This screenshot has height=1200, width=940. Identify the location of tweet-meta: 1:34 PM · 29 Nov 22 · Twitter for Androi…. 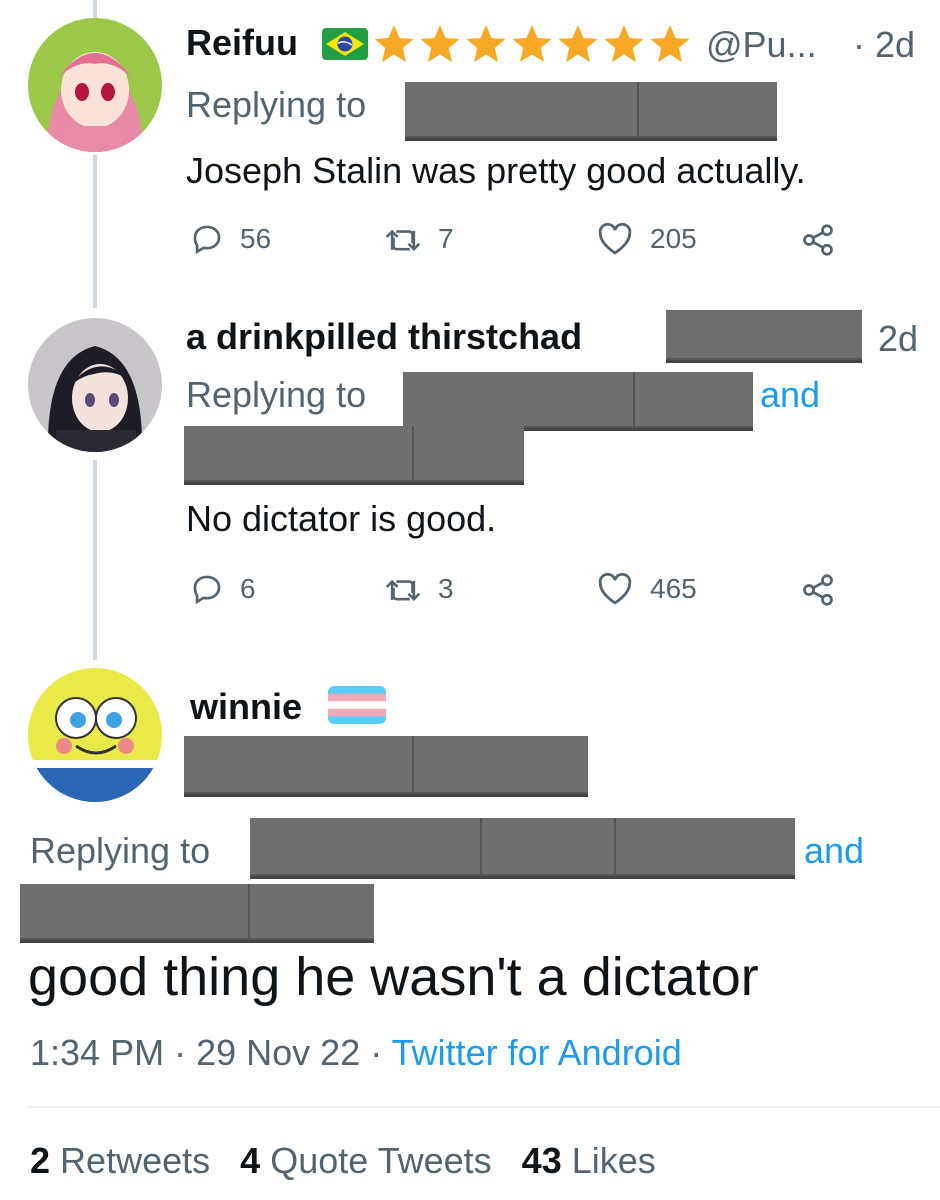
(356, 1053).